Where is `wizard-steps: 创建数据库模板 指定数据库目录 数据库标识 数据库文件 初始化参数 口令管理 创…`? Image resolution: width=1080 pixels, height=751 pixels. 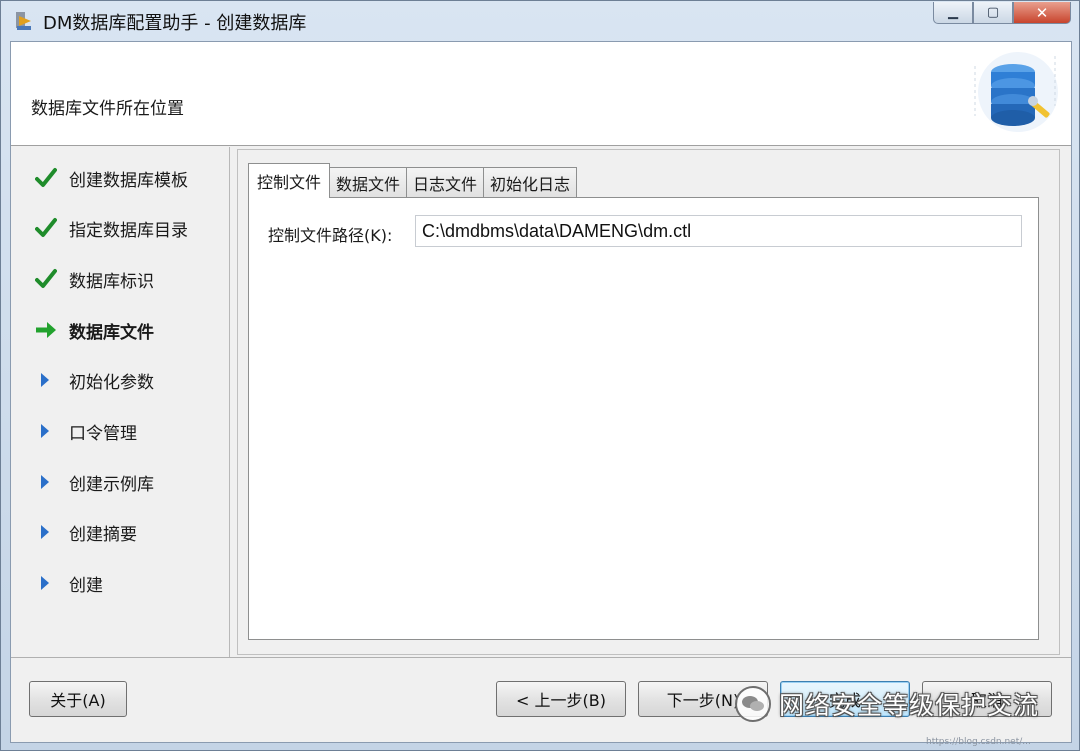 wizard-steps: 创建数据库模板 指定数据库目录 数据库标识 数据库文件 初始化参数 口令管理 创… is located at coordinates (120, 402).